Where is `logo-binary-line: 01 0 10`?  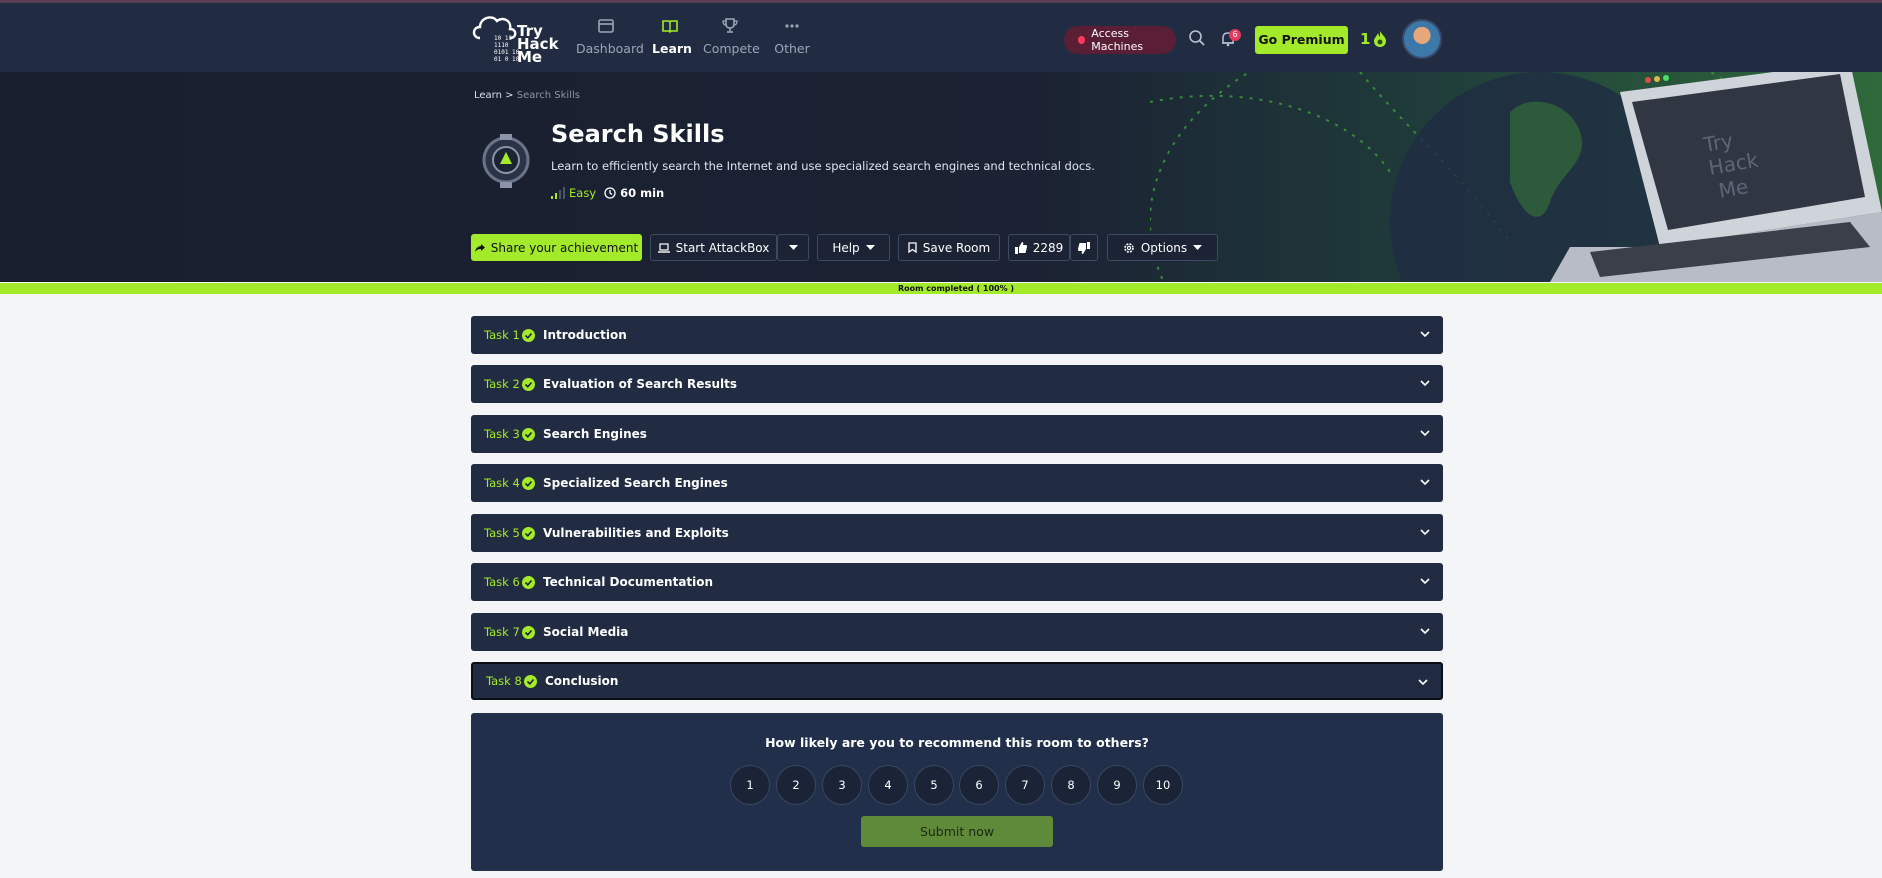
logo-binary-line: 01 0 10 is located at coordinates (507, 59).